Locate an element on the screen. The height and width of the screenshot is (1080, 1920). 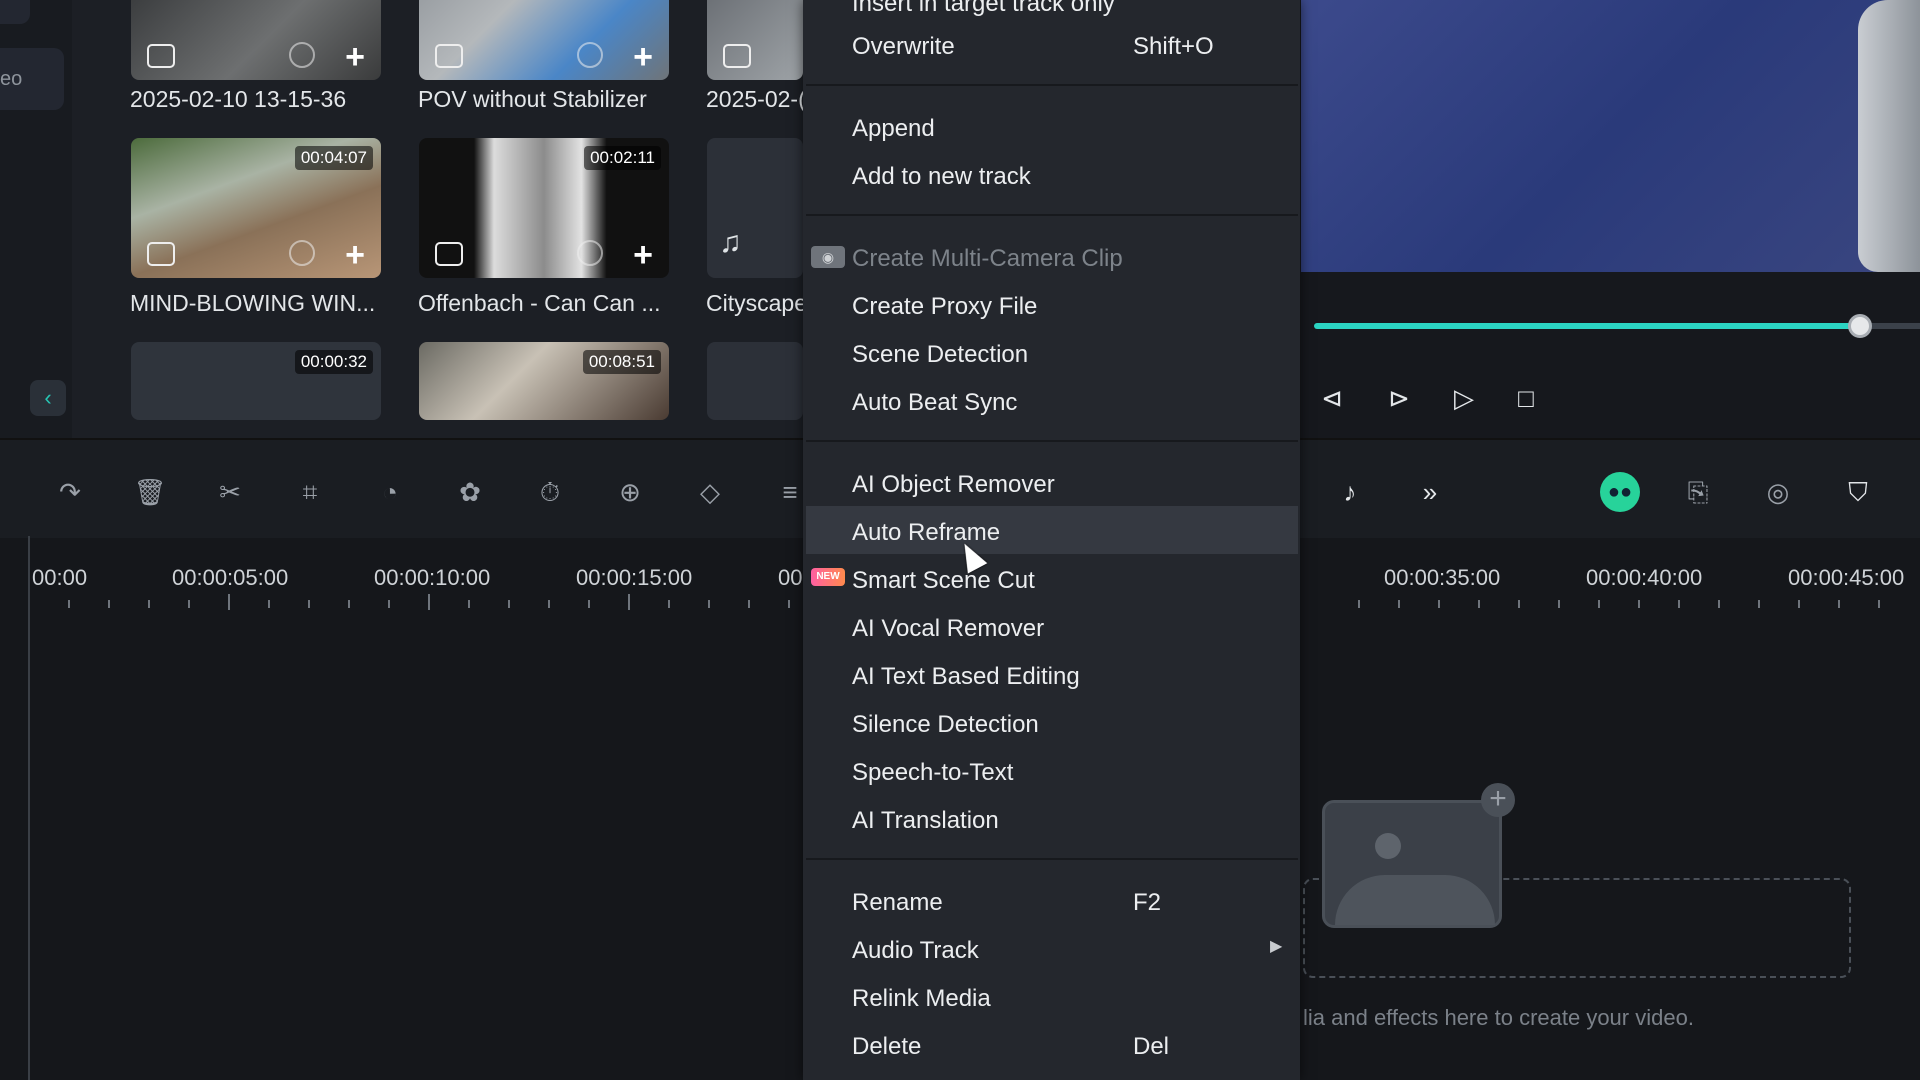
menu-item-vocal-remover: AI Vocal Remover is located at coordinates (948, 629).